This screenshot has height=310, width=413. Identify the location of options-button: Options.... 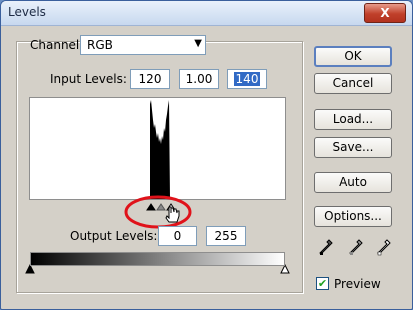
(353, 216).